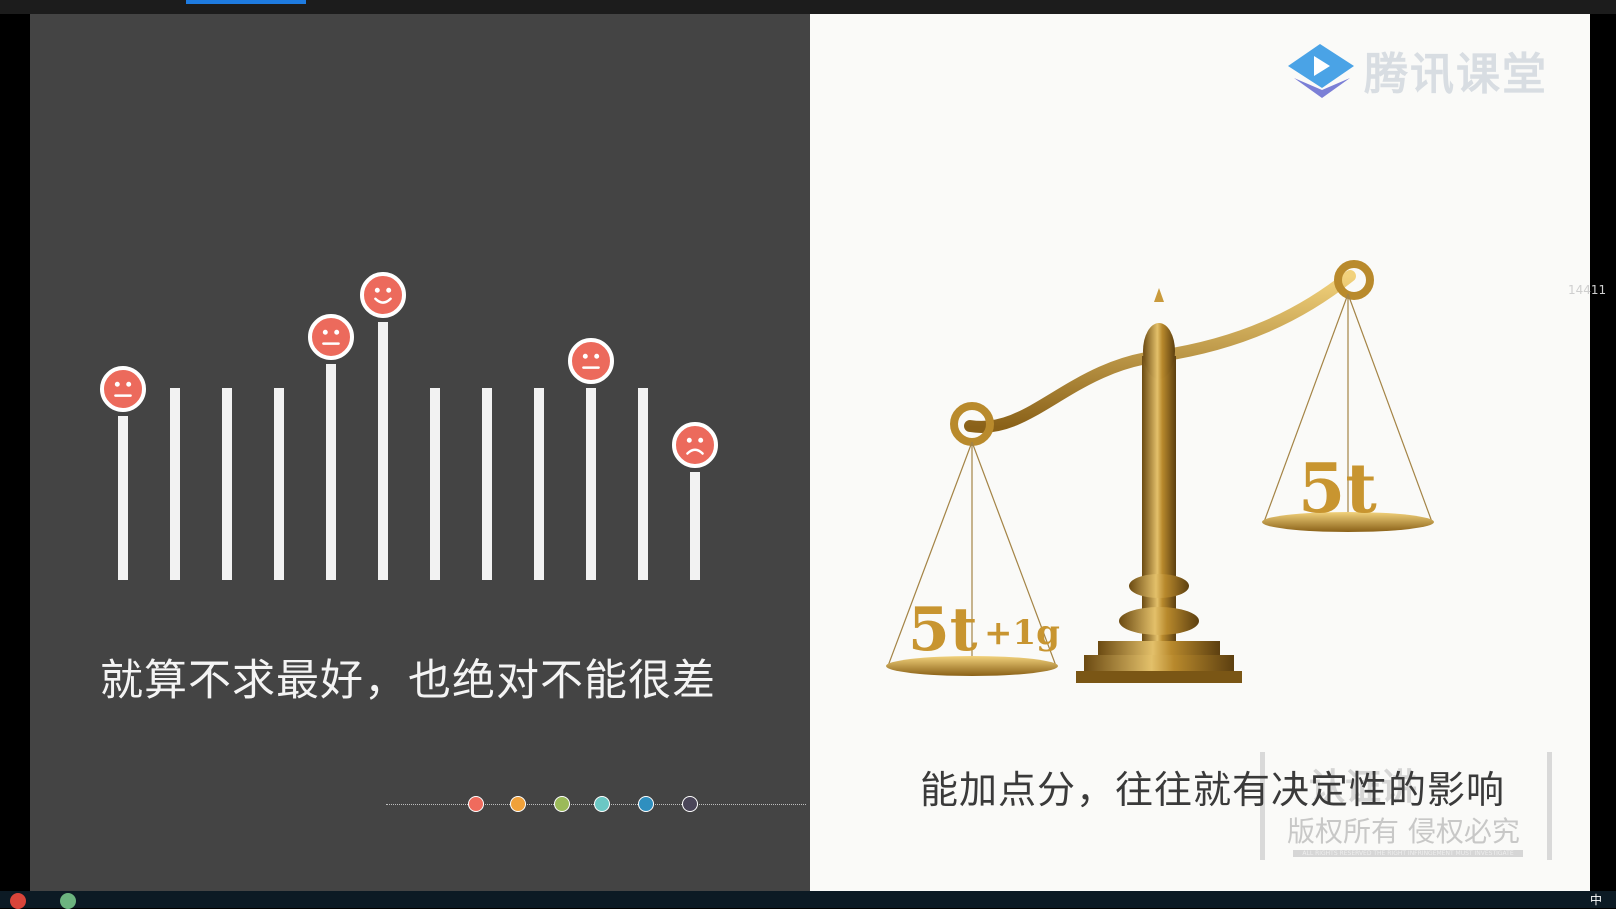 This screenshot has width=1616, height=909. I want to click on right-pan-label: 5t, so click(1337, 489).